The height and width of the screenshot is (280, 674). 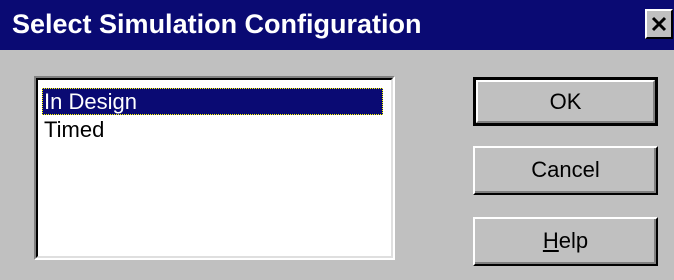 What do you see at coordinates (90, 101) in the screenshot?
I see `list-item-label: In Design` at bounding box center [90, 101].